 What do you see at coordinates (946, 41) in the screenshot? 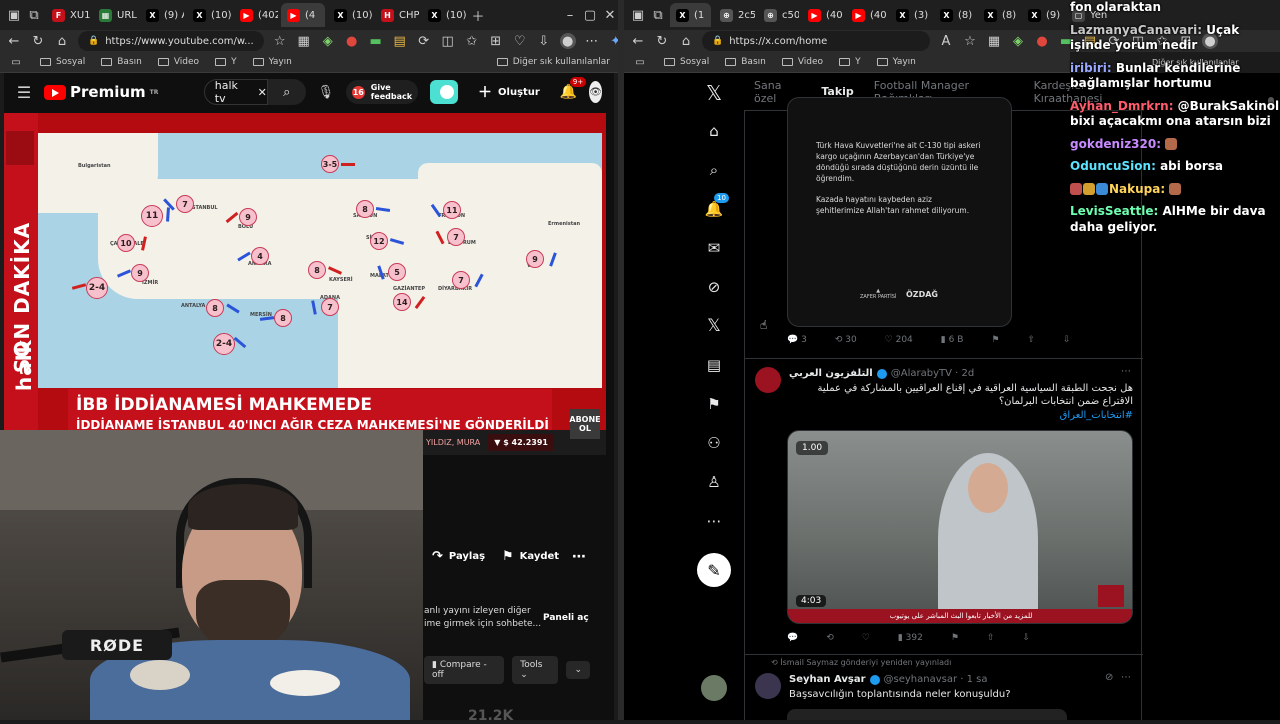
I see `read-aloud-icon: A` at bounding box center [946, 41].